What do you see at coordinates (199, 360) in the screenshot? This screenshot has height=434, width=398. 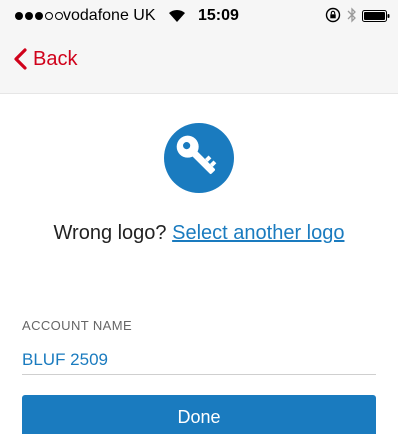 I see `account-name-input` at bounding box center [199, 360].